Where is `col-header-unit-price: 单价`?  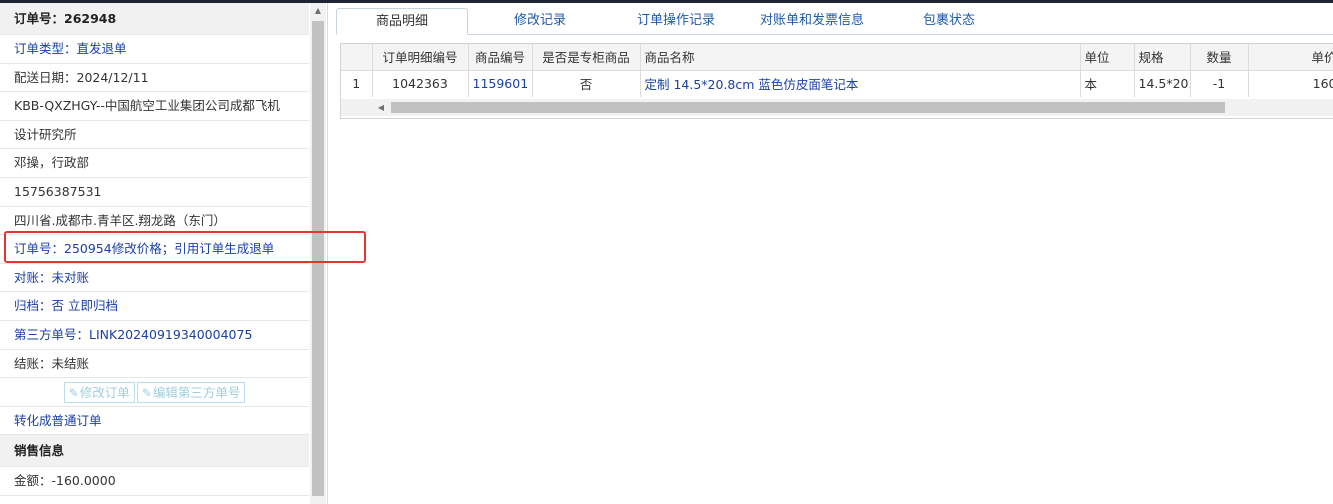 col-header-unit-price: 单价 is located at coordinates (1290, 57).